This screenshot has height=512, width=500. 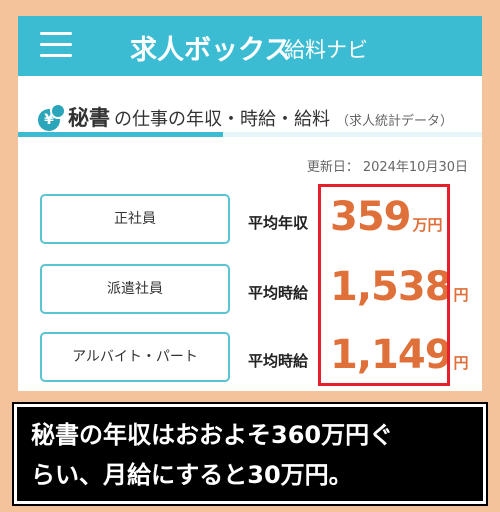 I want to click on pay-label: 平均年収, so click(x=278, y=223).